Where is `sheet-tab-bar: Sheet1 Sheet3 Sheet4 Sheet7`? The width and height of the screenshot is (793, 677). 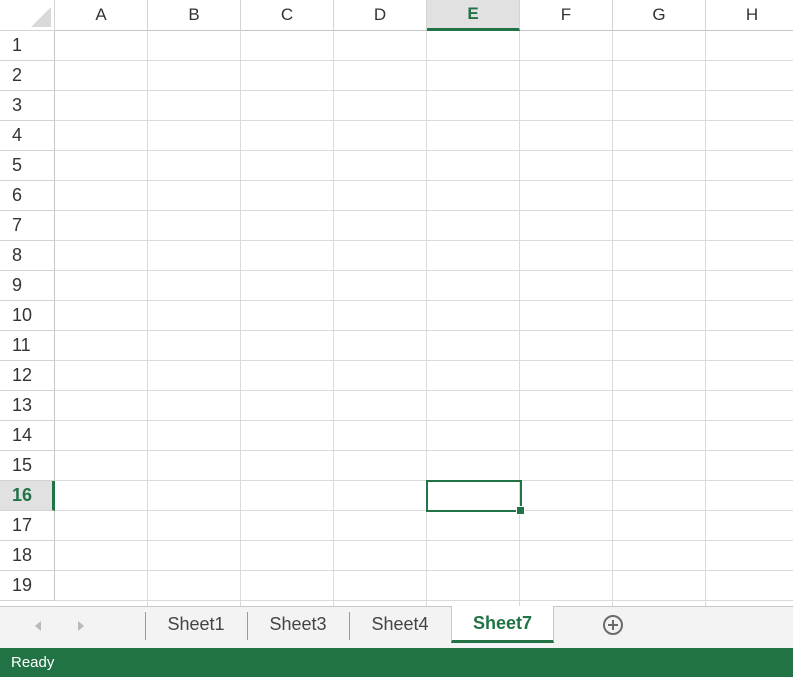
sheet-tab-bar: Sheet1 Sheet3 Sheet4 Sheet7 is located at coordinates (396, 627).